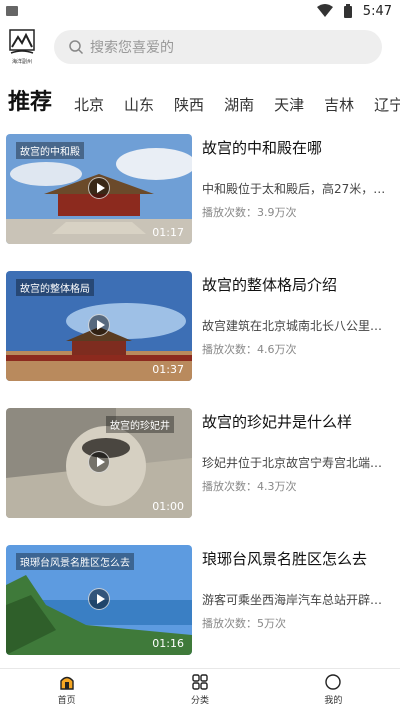 The width and height of the screenshot is (400, 710). I want to click on video-thumbnail: 故宫的珍妃井 01:00, so click(99, 463).